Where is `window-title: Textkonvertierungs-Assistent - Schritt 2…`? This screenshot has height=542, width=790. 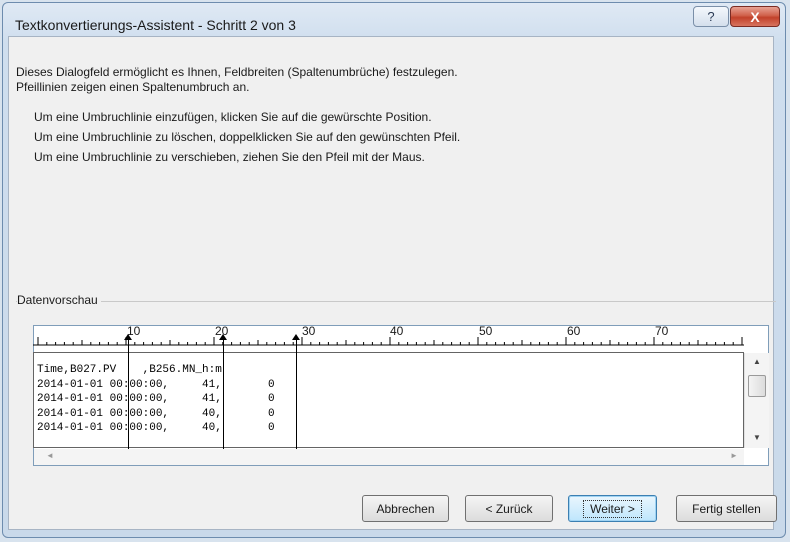 window-title: Textkonvertierungs-Assistent - Schritt 2… is located at coordinates (155, 25).